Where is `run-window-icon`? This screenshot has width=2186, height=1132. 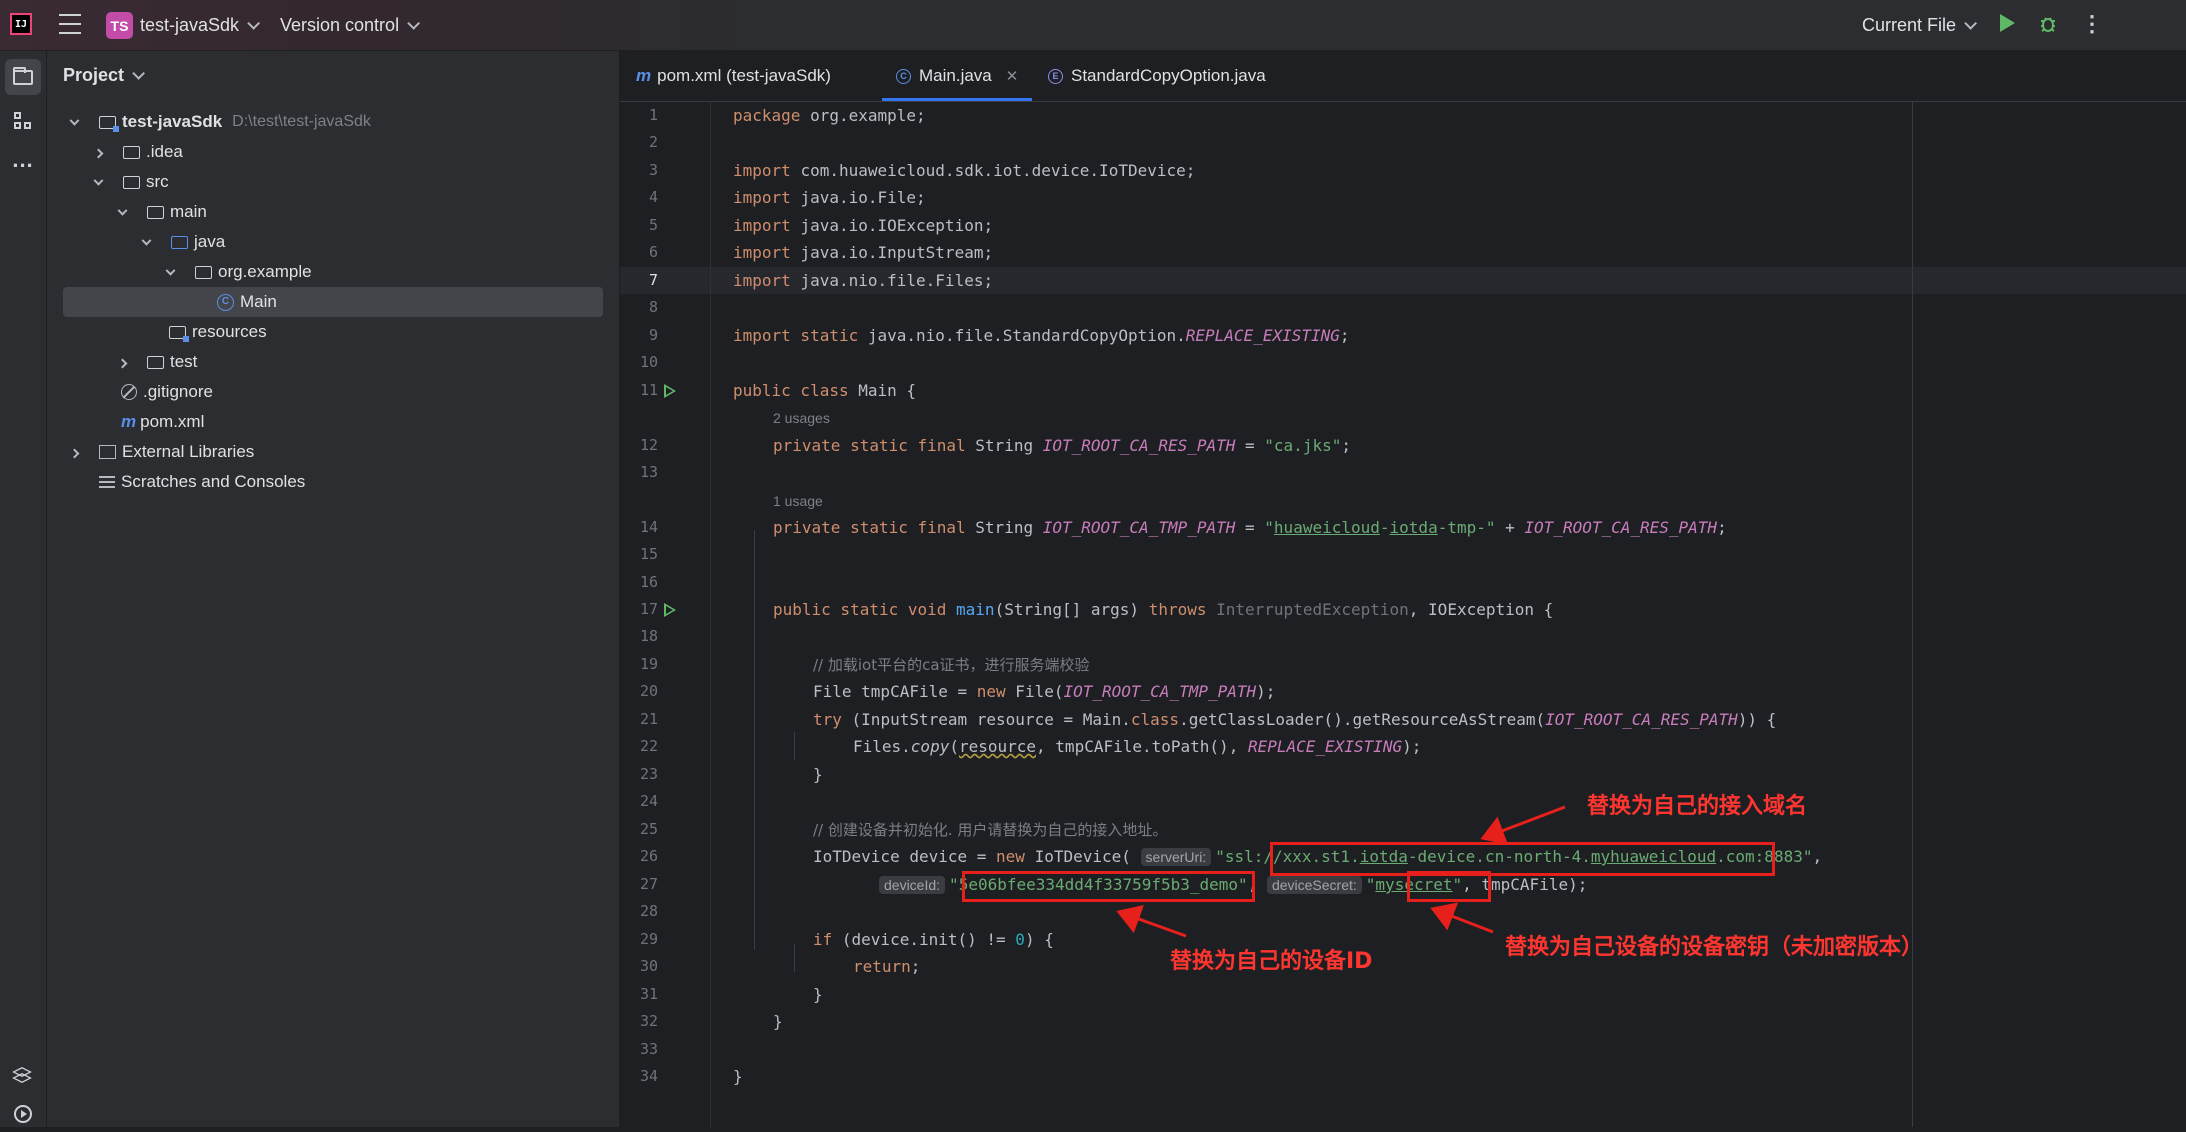 run-window-icon is located at coordinates (23, 1114).